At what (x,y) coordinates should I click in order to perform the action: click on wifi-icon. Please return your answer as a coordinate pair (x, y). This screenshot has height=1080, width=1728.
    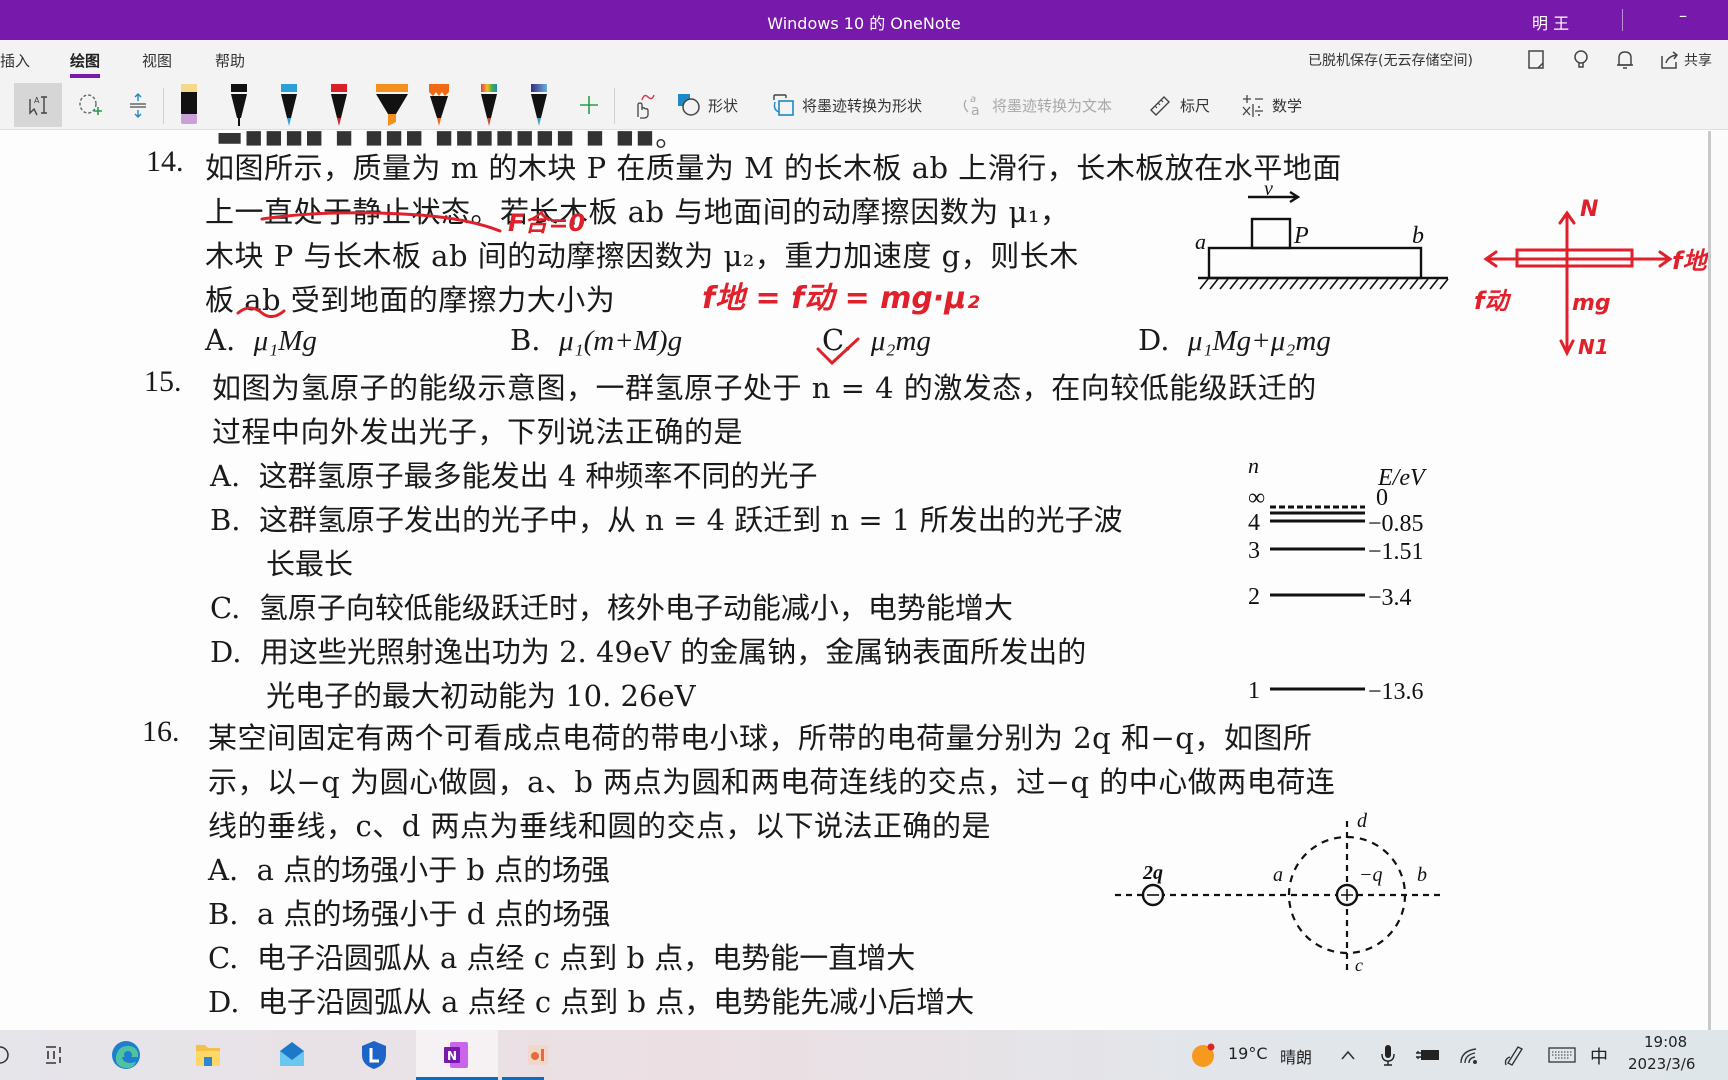
    Looking at the image, I should click on (1470, 1055).